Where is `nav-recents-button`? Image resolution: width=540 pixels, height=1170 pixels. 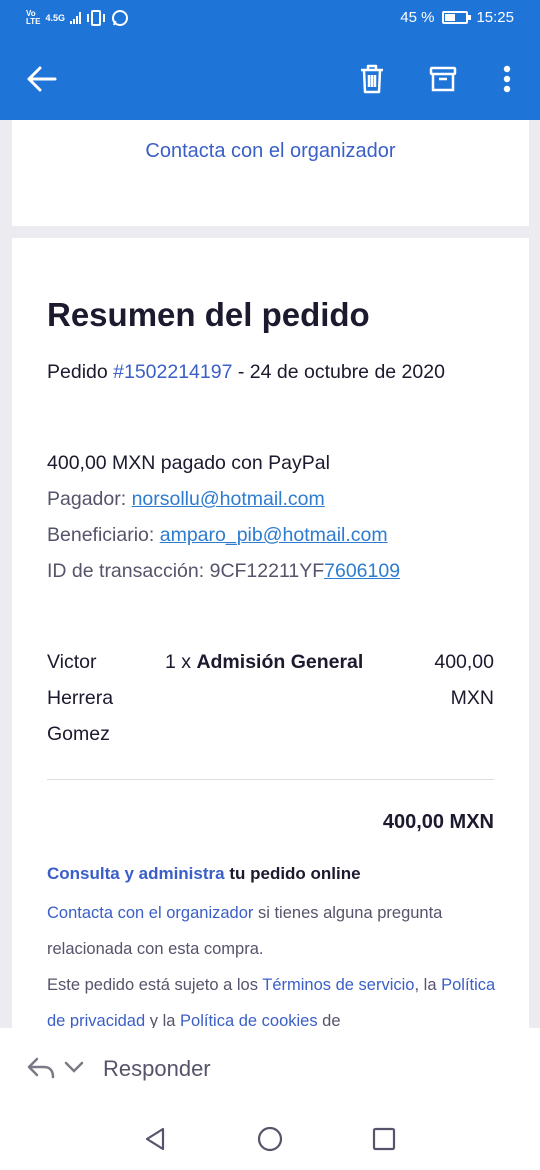 nav-recents-button is located at coordinates (384, 1139).